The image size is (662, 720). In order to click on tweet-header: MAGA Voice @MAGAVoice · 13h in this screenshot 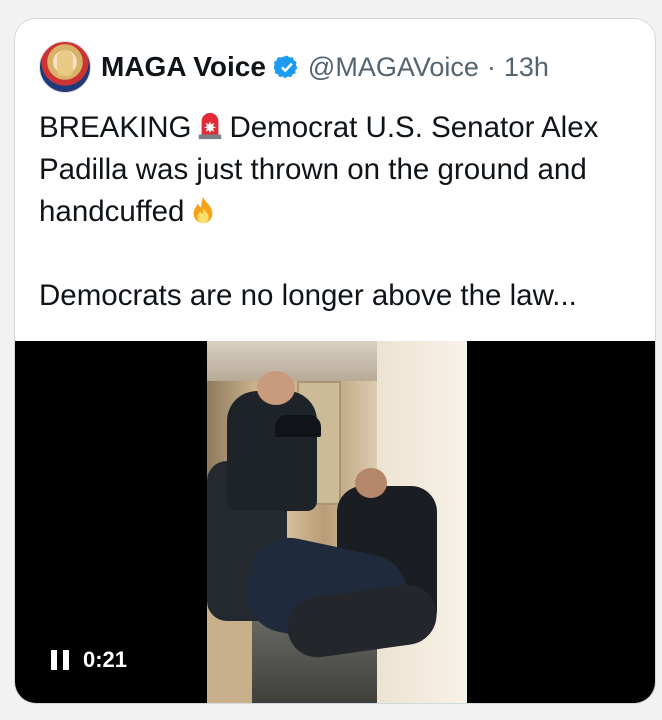, I will do `click(294, 67)`.